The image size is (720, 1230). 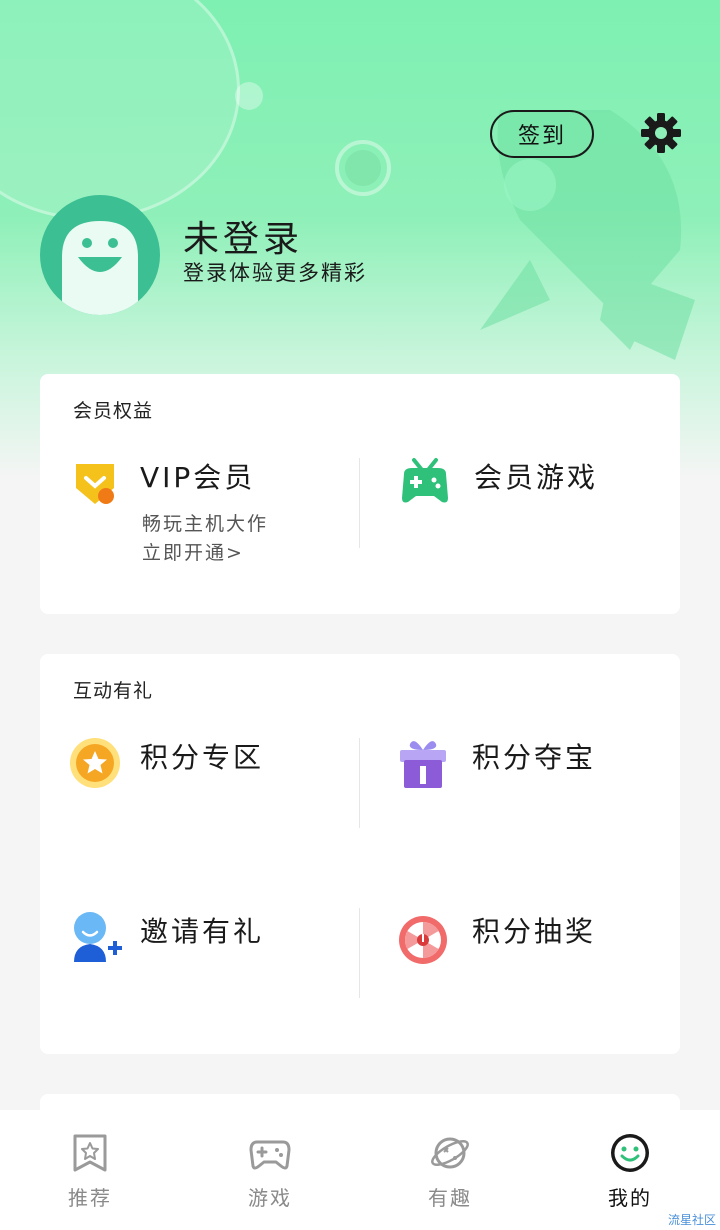 What do you see at coordinates (450, 1198) in the screenshot?
I see `tab-fun-label: 有趣` at bounding box center [450, 1198].